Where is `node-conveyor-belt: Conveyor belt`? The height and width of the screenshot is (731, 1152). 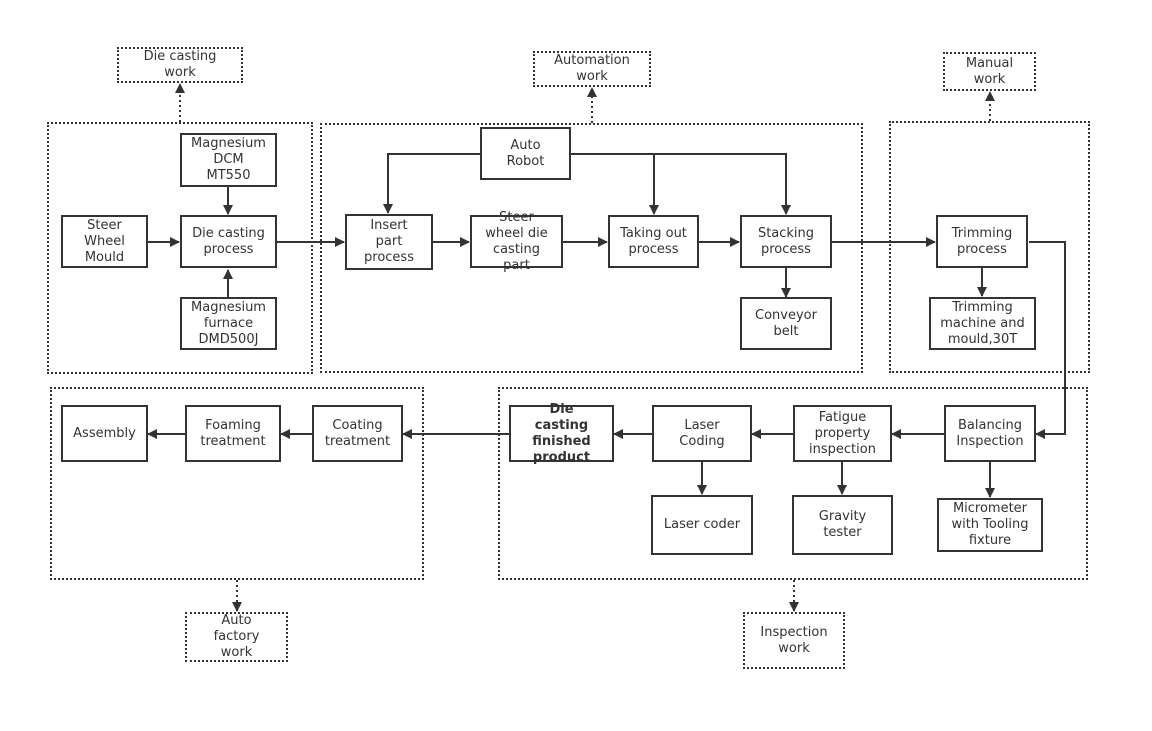 node-conveyor-belt: Conveyor belt is located at coordinates (786, 323).